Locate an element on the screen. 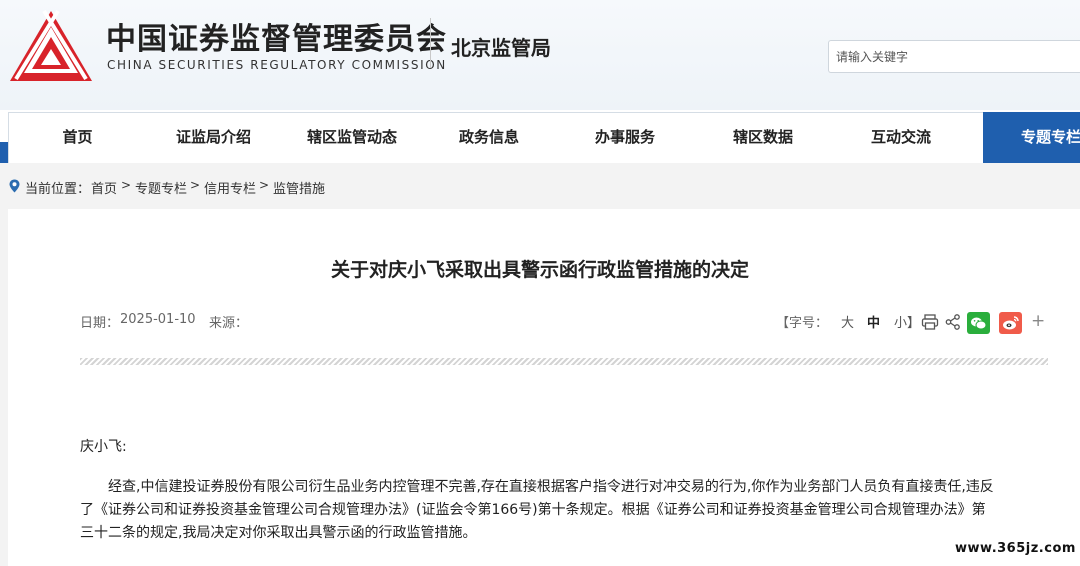 The image size is (1080, 566). wechat-icon is located at coordinates (978, 323).